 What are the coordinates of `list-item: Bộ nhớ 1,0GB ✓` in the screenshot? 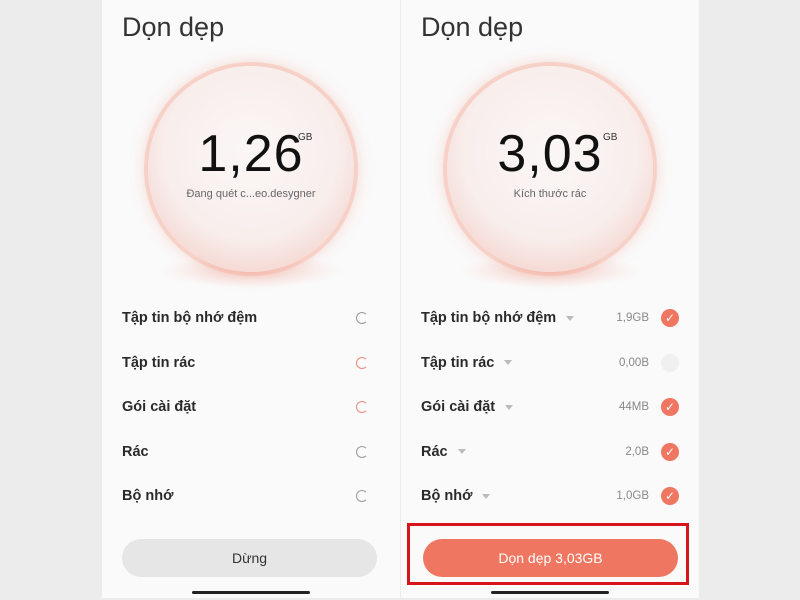 It's located at (551, 496).